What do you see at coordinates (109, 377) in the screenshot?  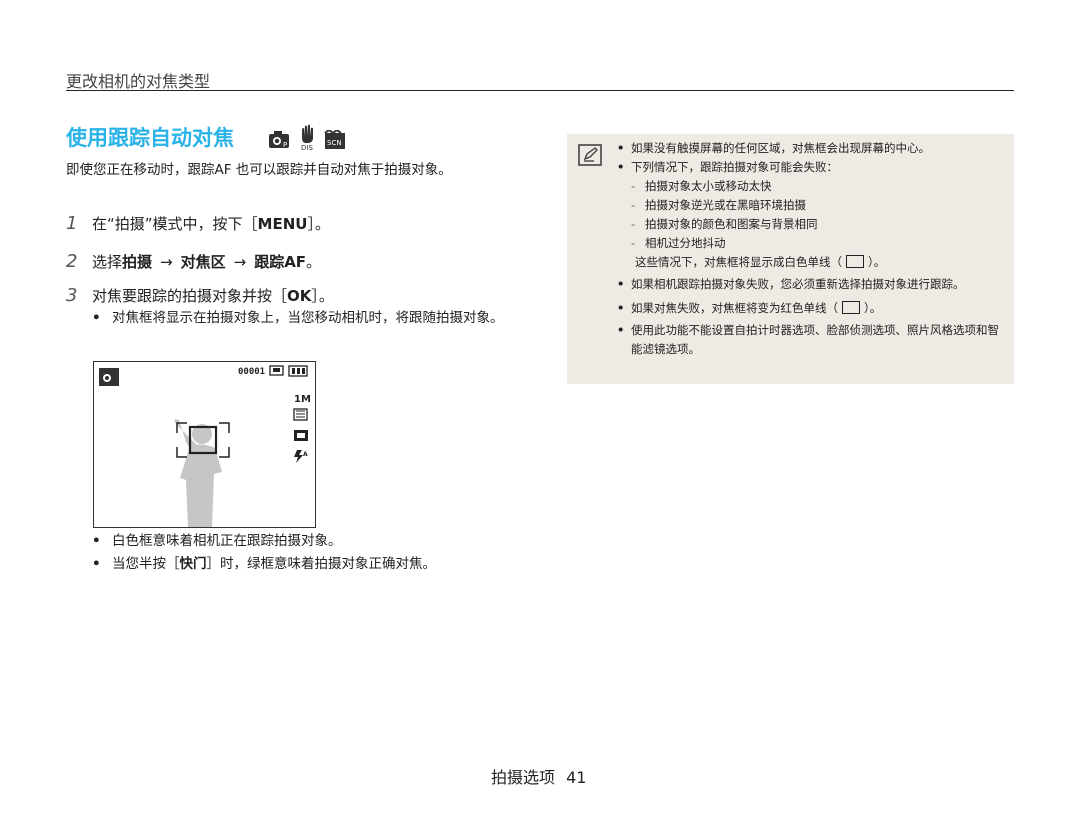 I see `program-mode-icon` at bounding box center [109, 377].